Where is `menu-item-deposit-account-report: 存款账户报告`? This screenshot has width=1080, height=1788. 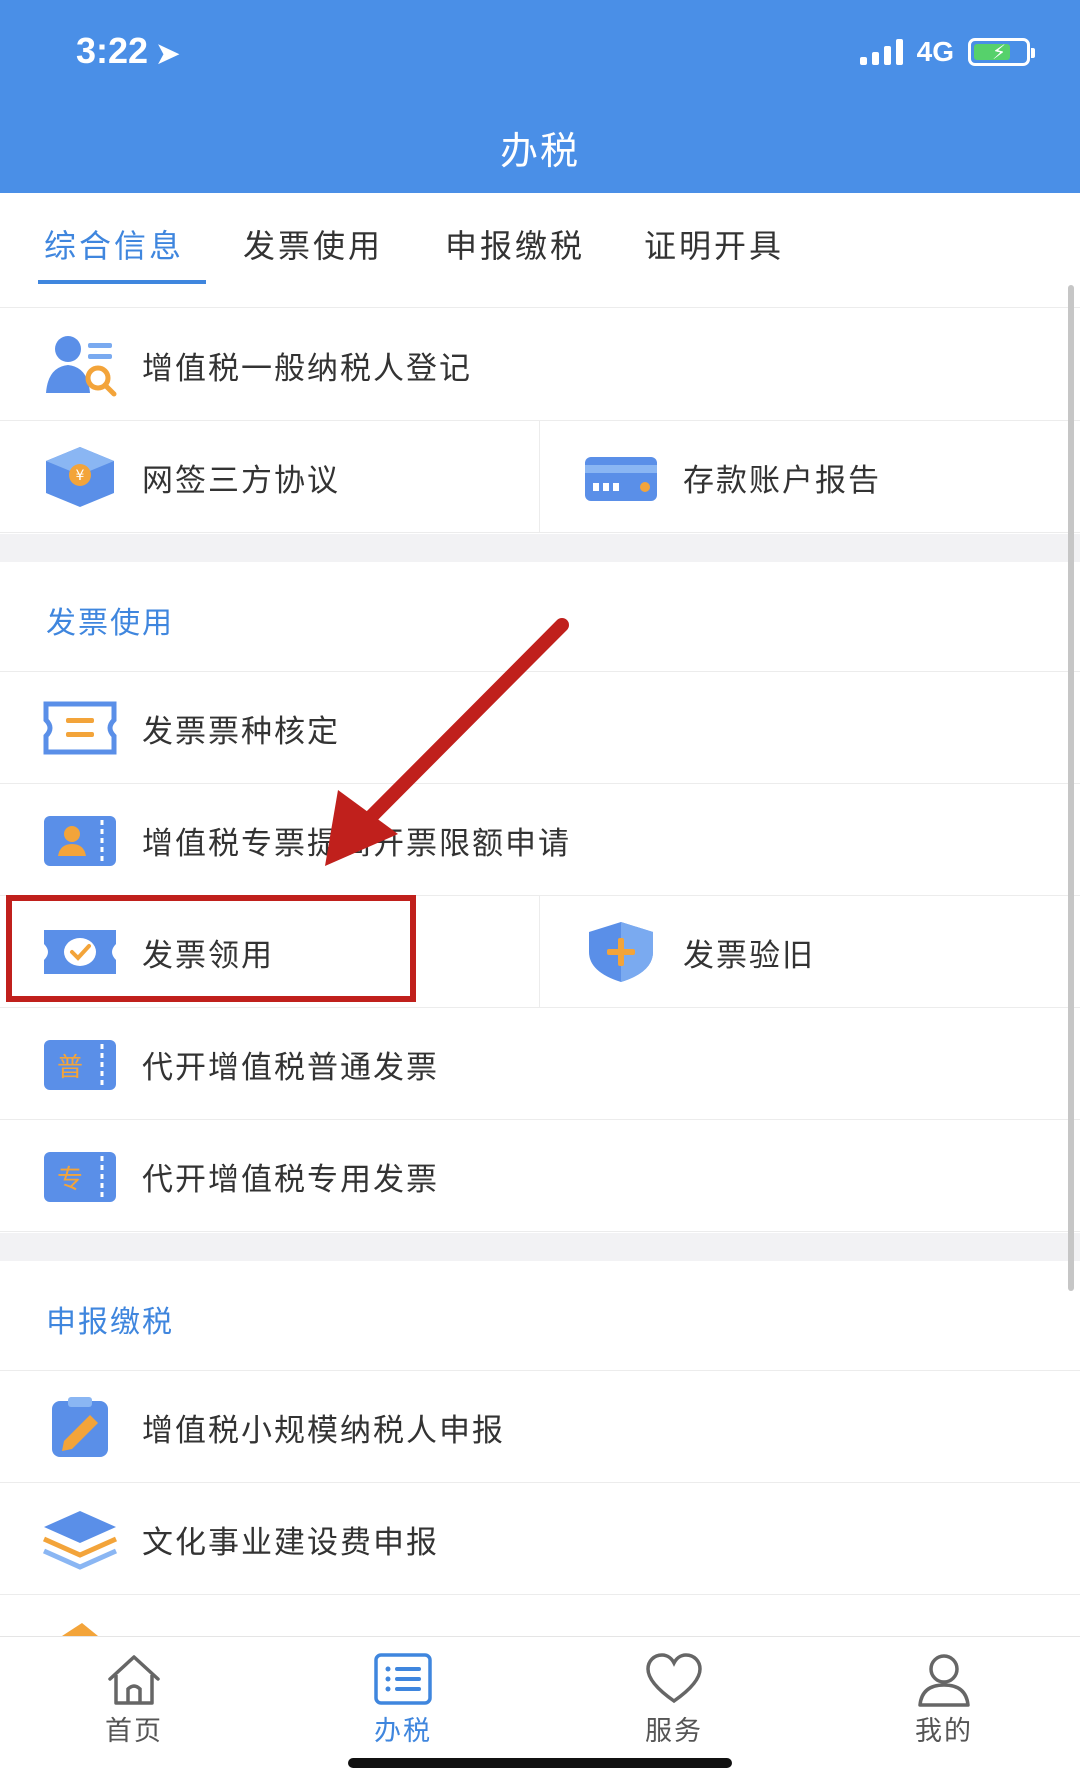 menu-item-deposit-account-report: 存款账户报告 is located at coordinates (810, 477).